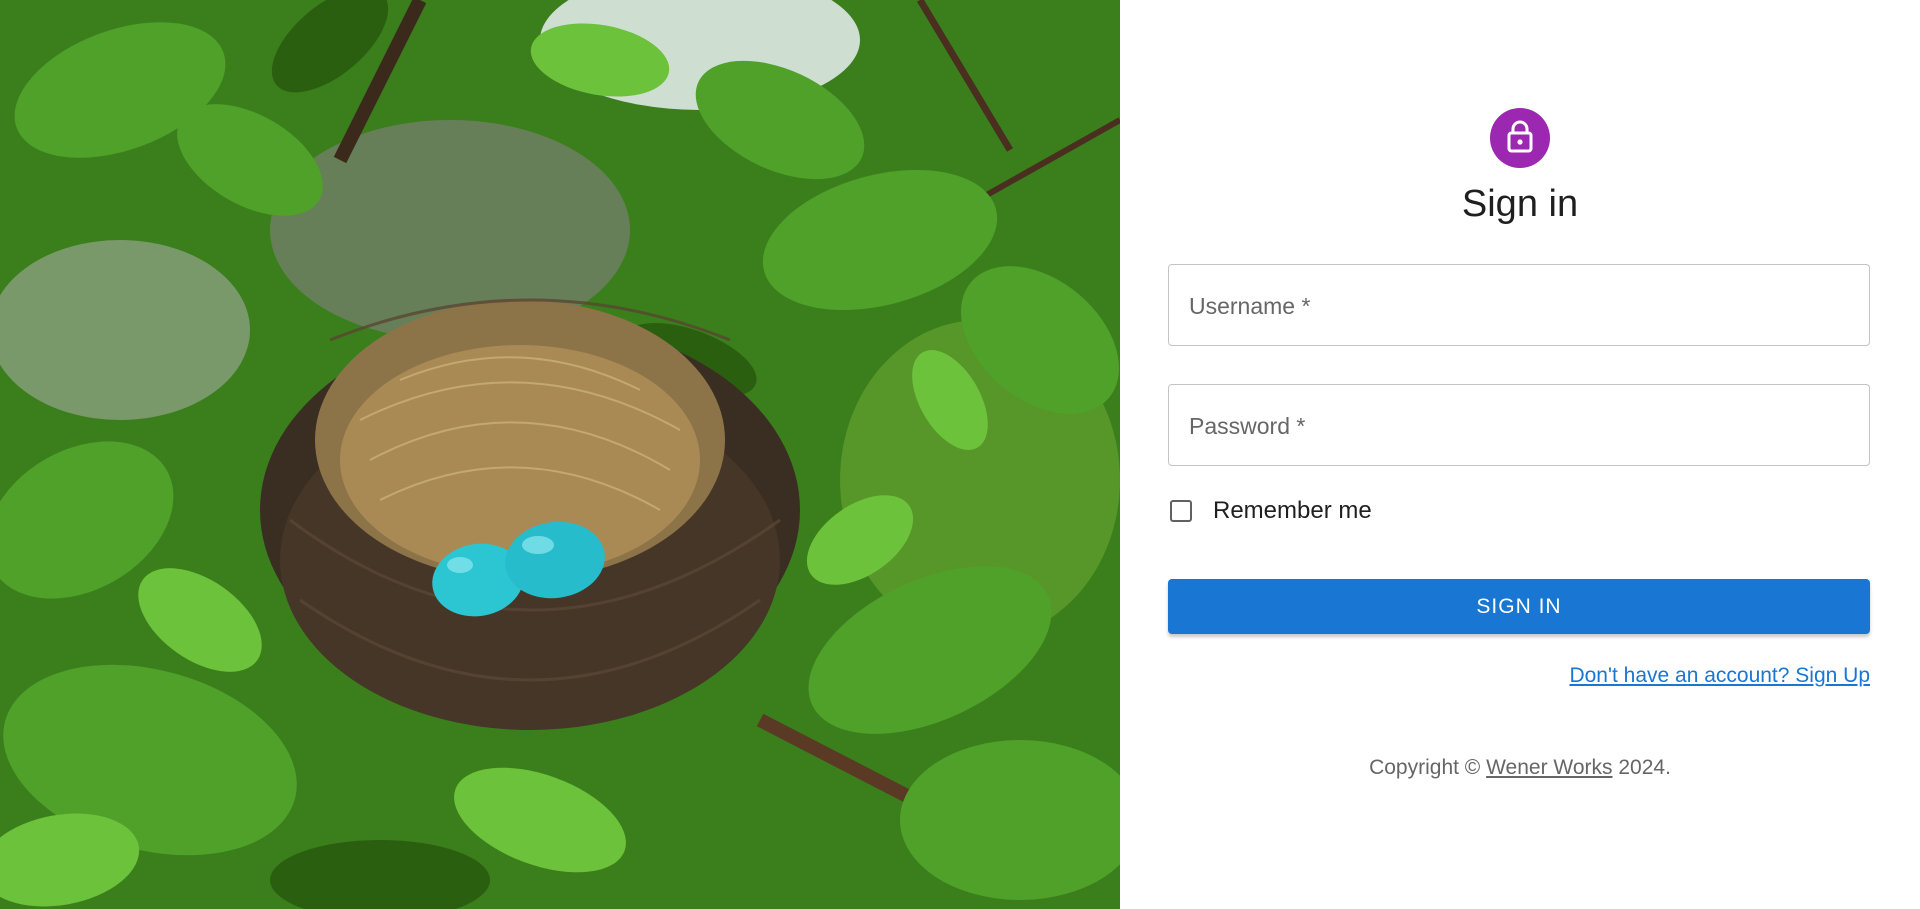 The image size is (1920, 909). What do you see at coordinates (1719, 676) in the screenshot?
I see `sign-up-link: Don't have an account? Sign Up` at bounding box center [1719, 676].